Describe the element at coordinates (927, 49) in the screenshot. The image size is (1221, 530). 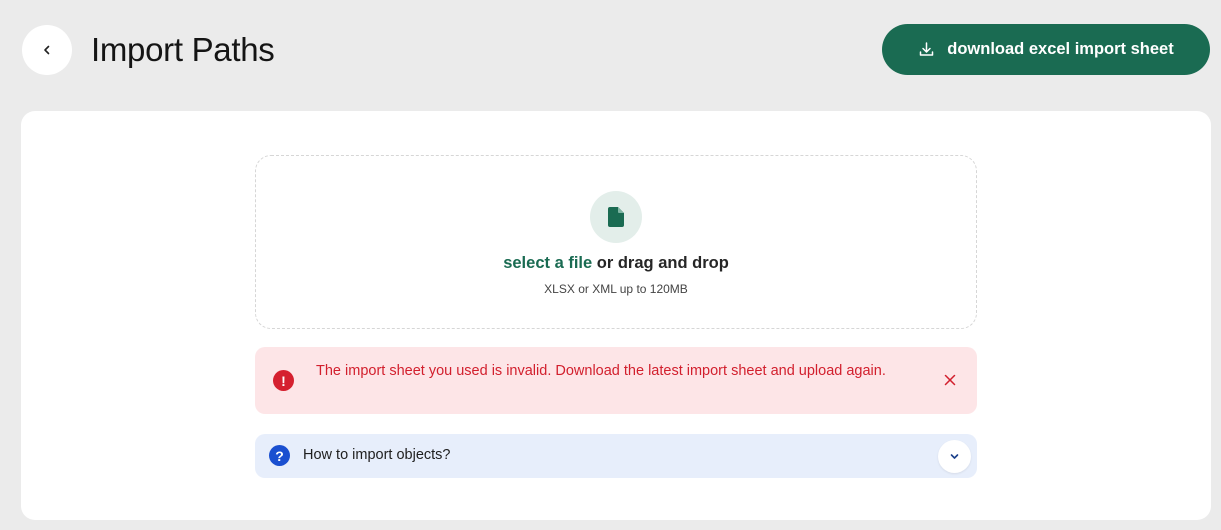
I see `download-icon` at that location.